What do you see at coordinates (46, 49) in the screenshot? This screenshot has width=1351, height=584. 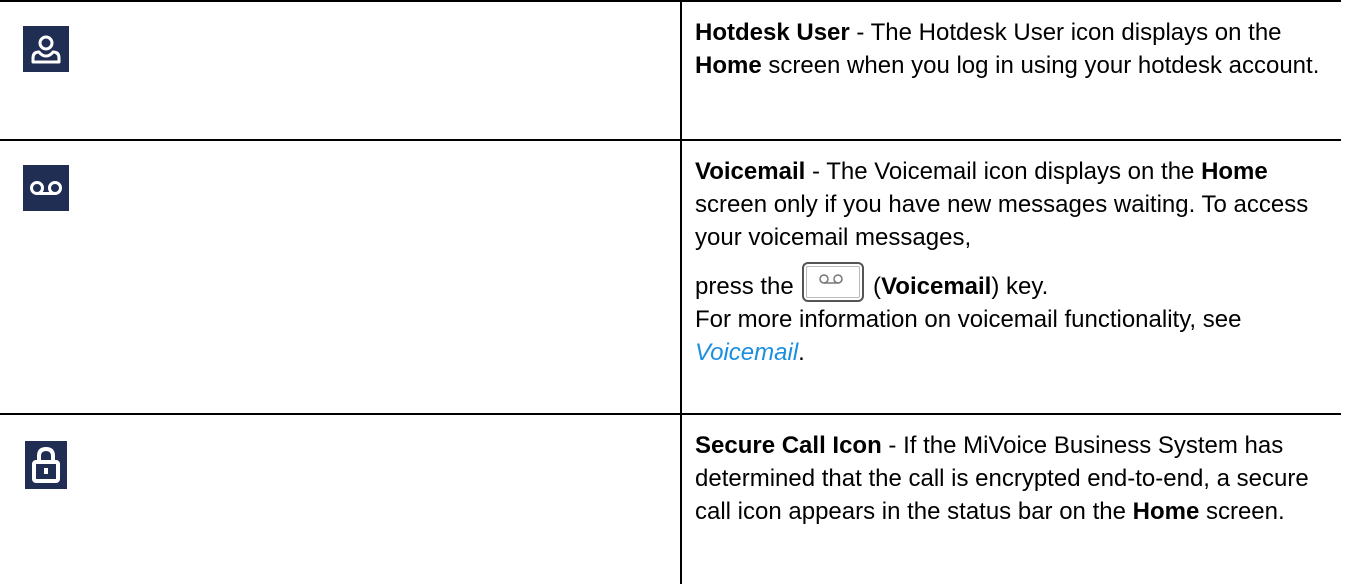 I see `hotdesk-user-icon` at bounding box center [46, 49].